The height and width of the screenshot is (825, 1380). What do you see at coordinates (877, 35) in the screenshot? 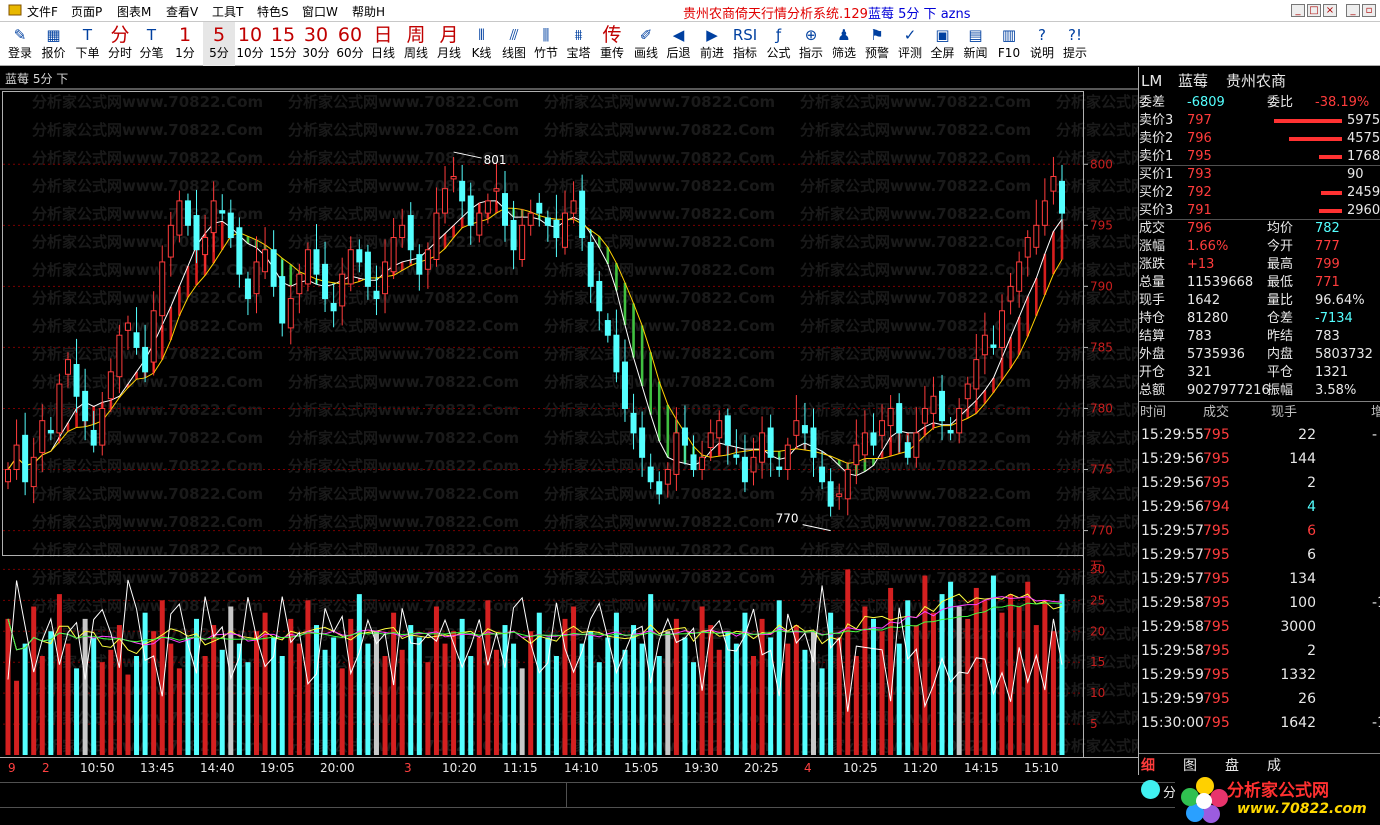
I see `alert-icon: ⚑` at bounding box center [877, 35].